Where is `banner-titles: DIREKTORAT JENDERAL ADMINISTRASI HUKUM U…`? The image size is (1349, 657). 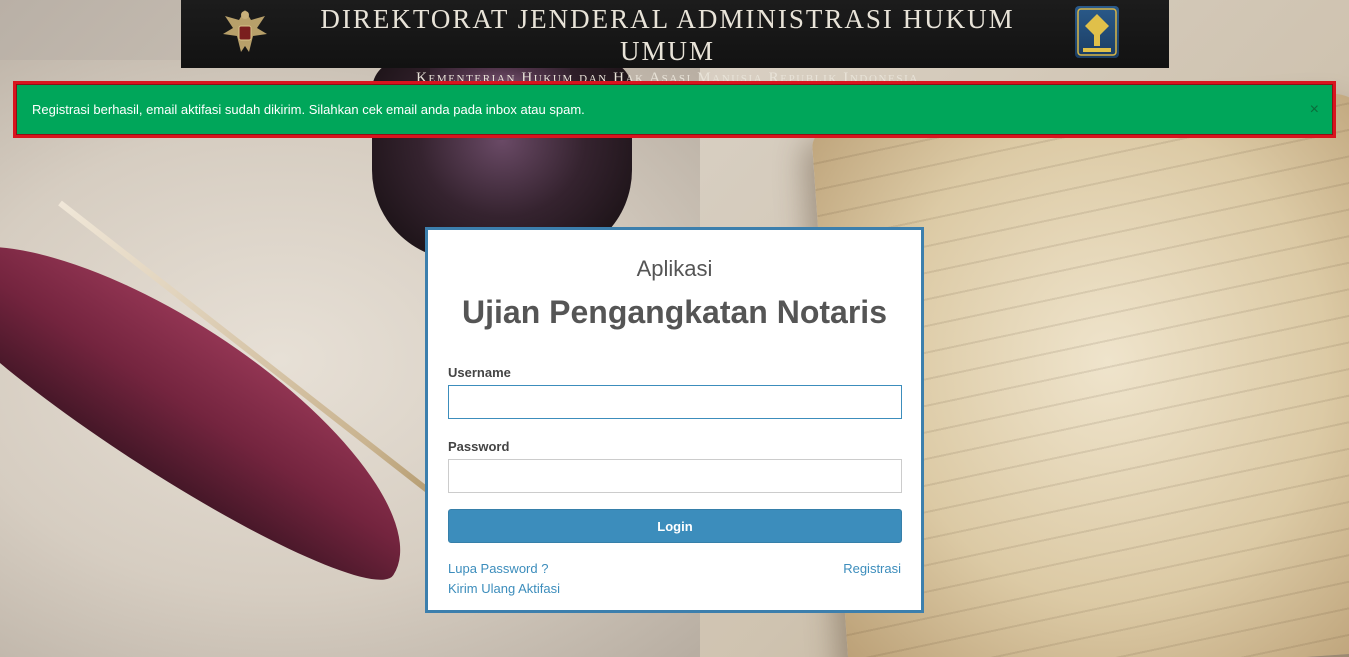 banner-titles: DIREKTORAT JENDERAL ADMINISTRASI HUKUM U… is located at coordinates (667, 46).